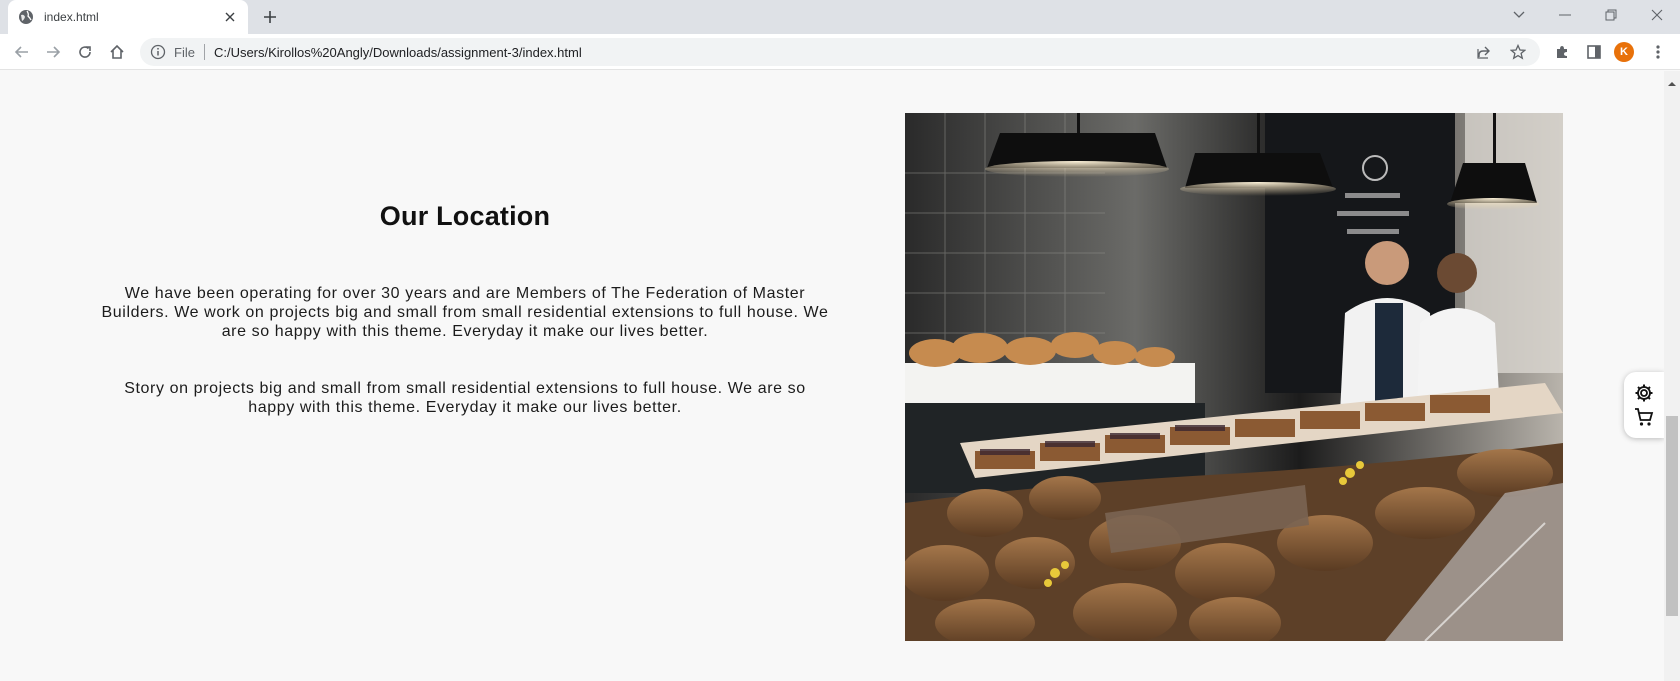 The width and height of the screenshot is (1680, 681). Describe the element at coordinates (184, 52) in the screenshot. I see `scheme-label: File` at that location.